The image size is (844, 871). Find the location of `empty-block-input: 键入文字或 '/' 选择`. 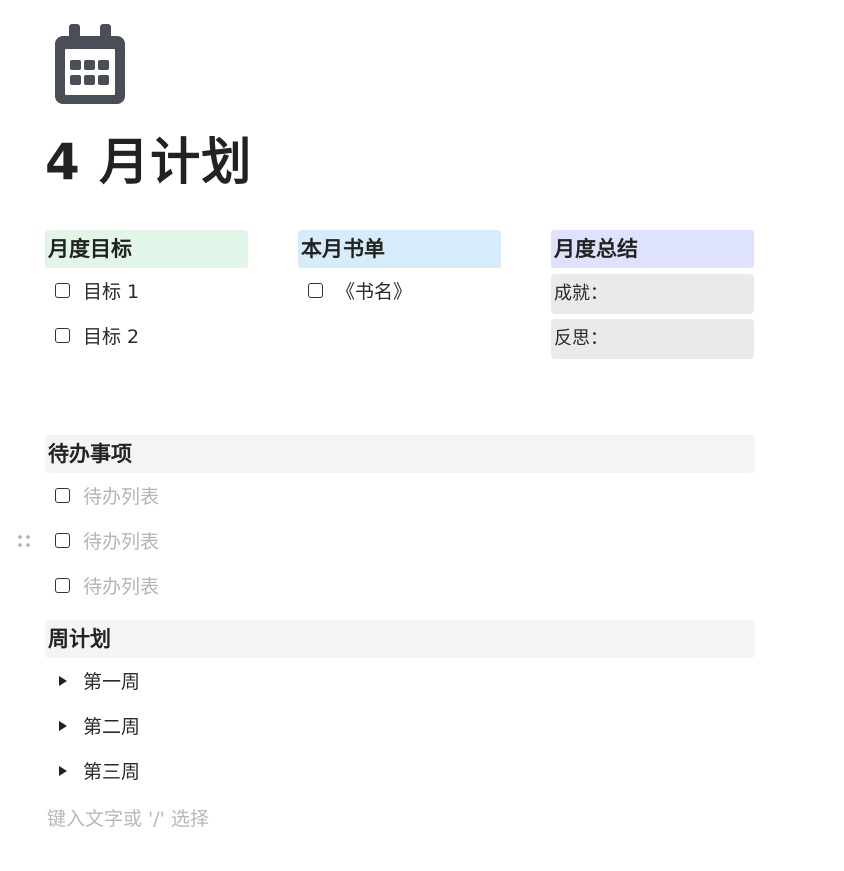

empty-block-input: 键入文字或 '/' 选择 is located at coordinates (128, 819).